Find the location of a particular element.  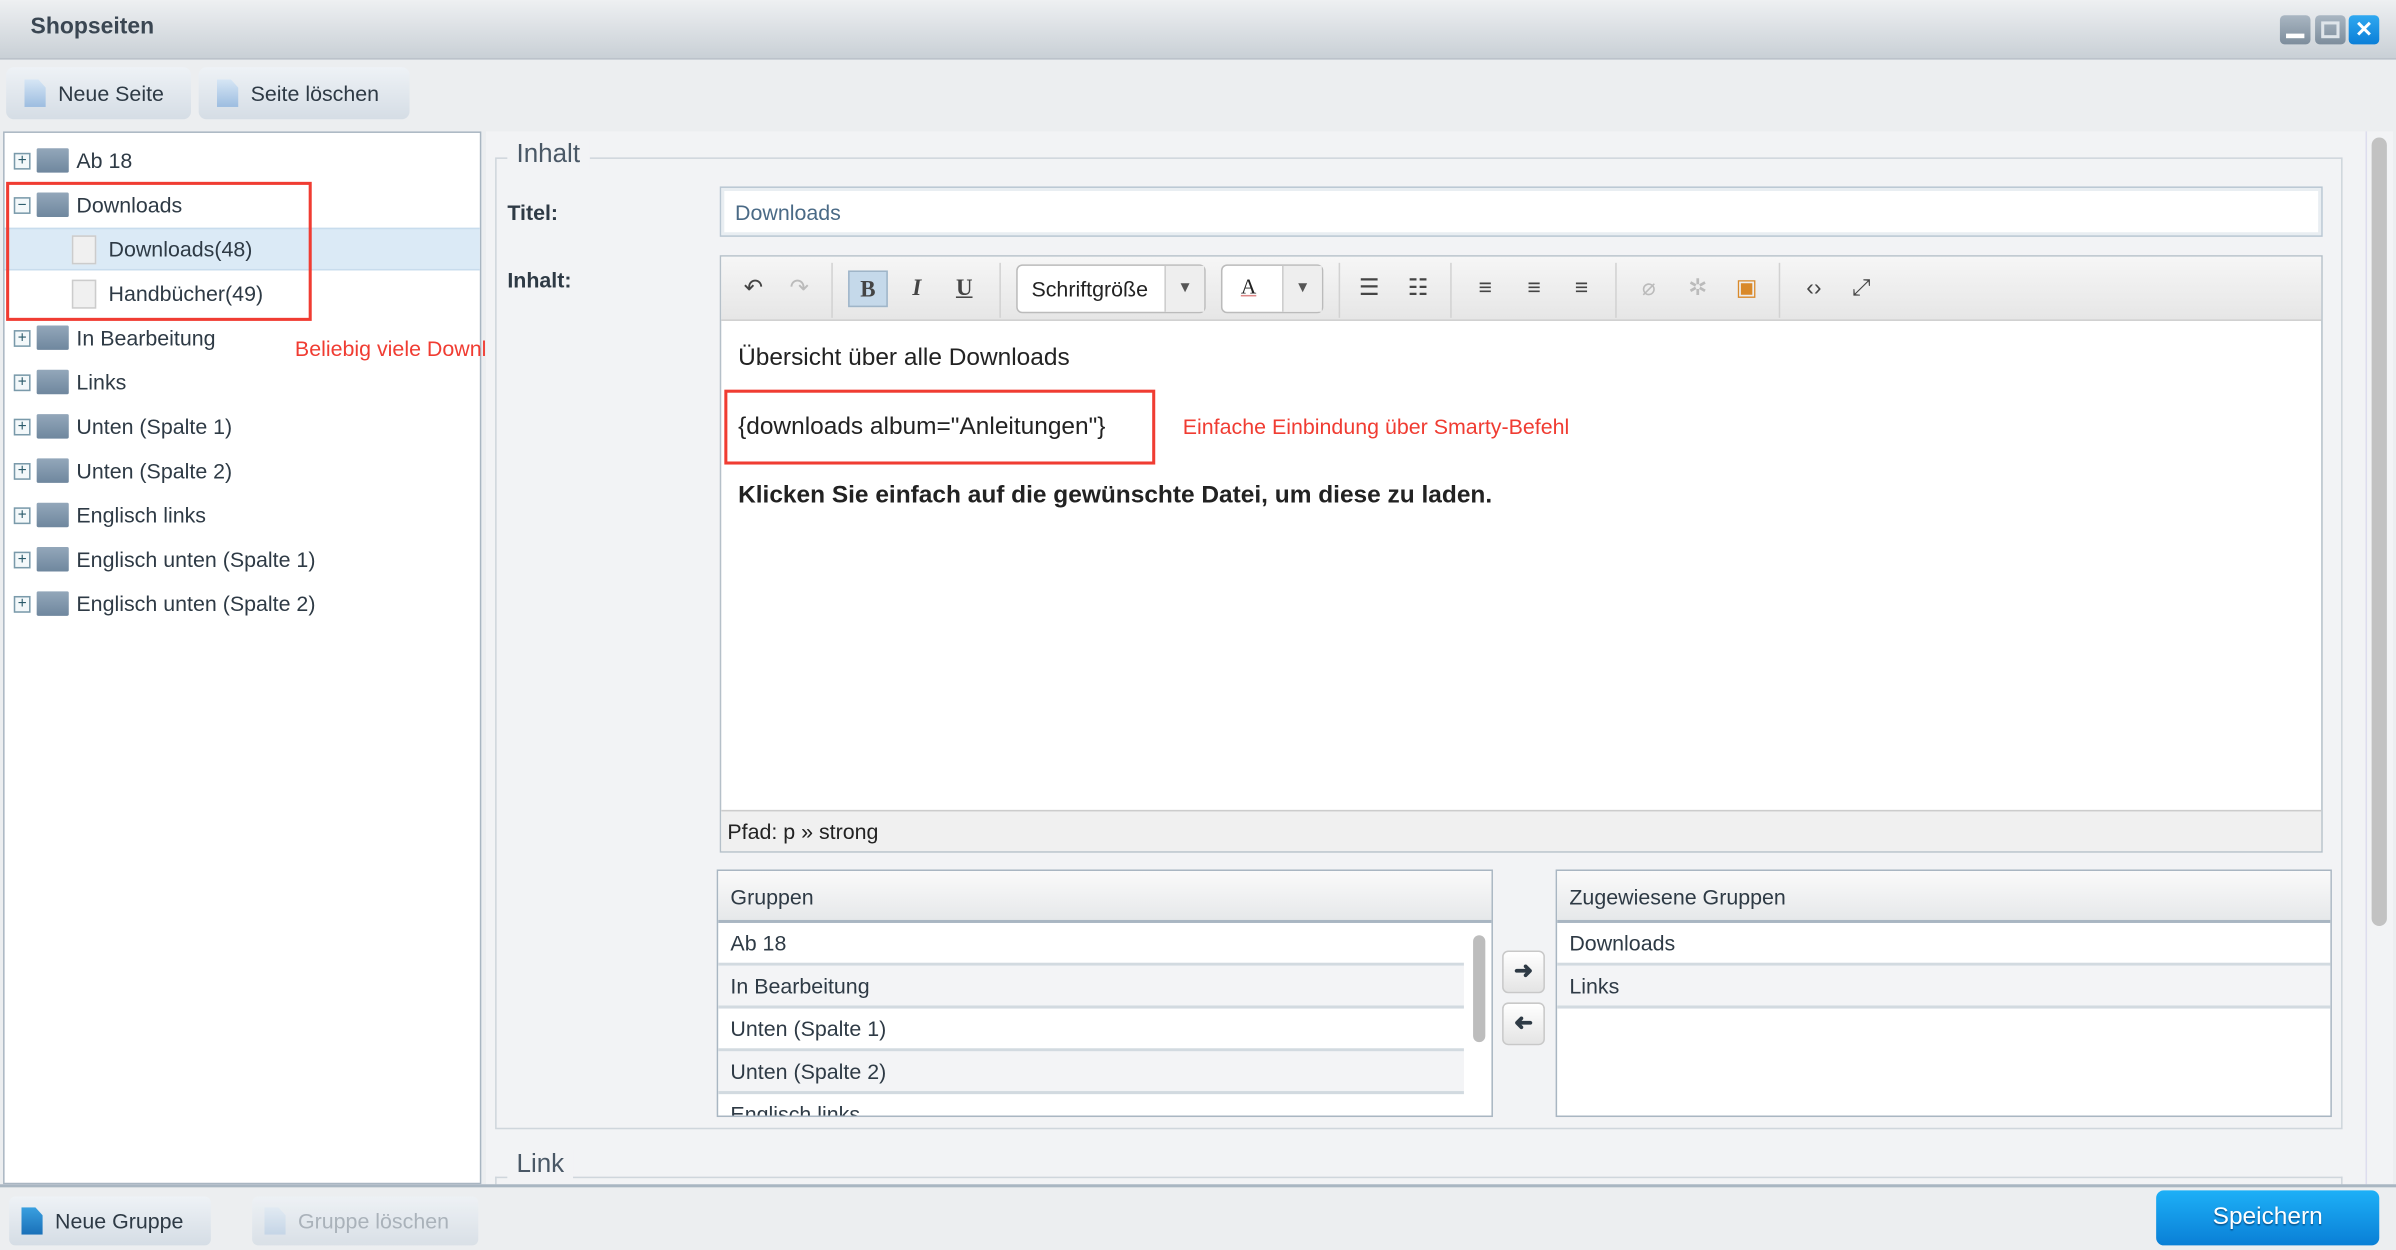

align-left-icon: ≡ is located at coordinates (1485, 288).